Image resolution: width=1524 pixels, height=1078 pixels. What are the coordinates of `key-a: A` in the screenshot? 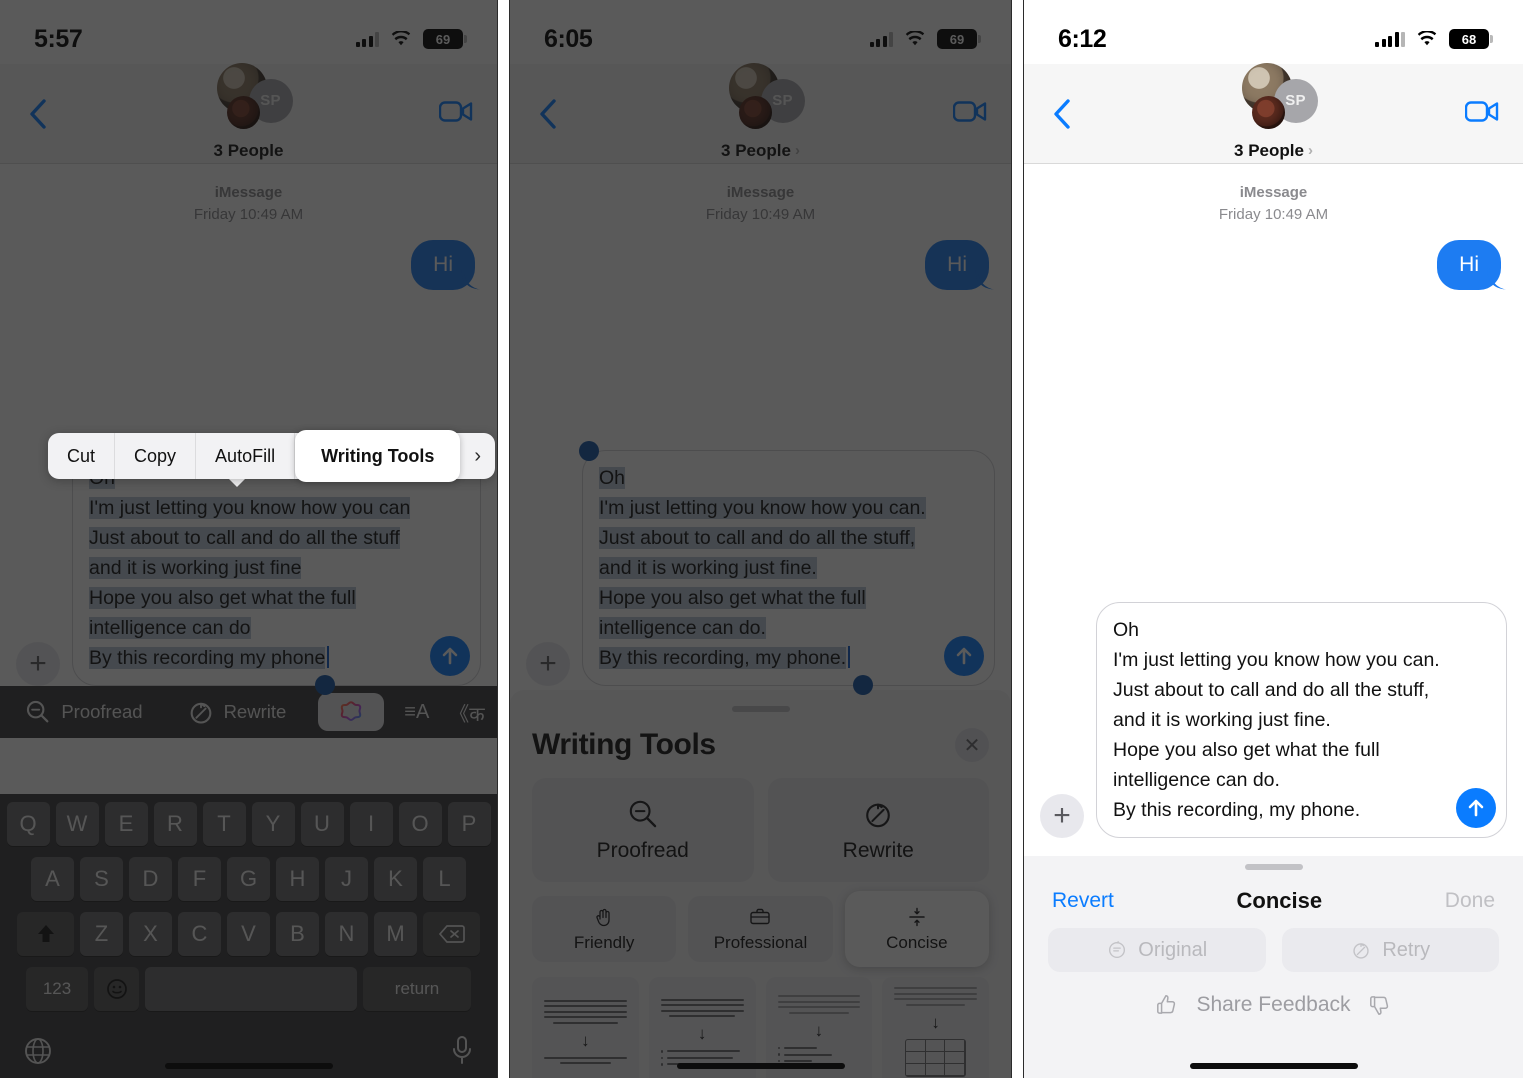 It's located at (52, 879).